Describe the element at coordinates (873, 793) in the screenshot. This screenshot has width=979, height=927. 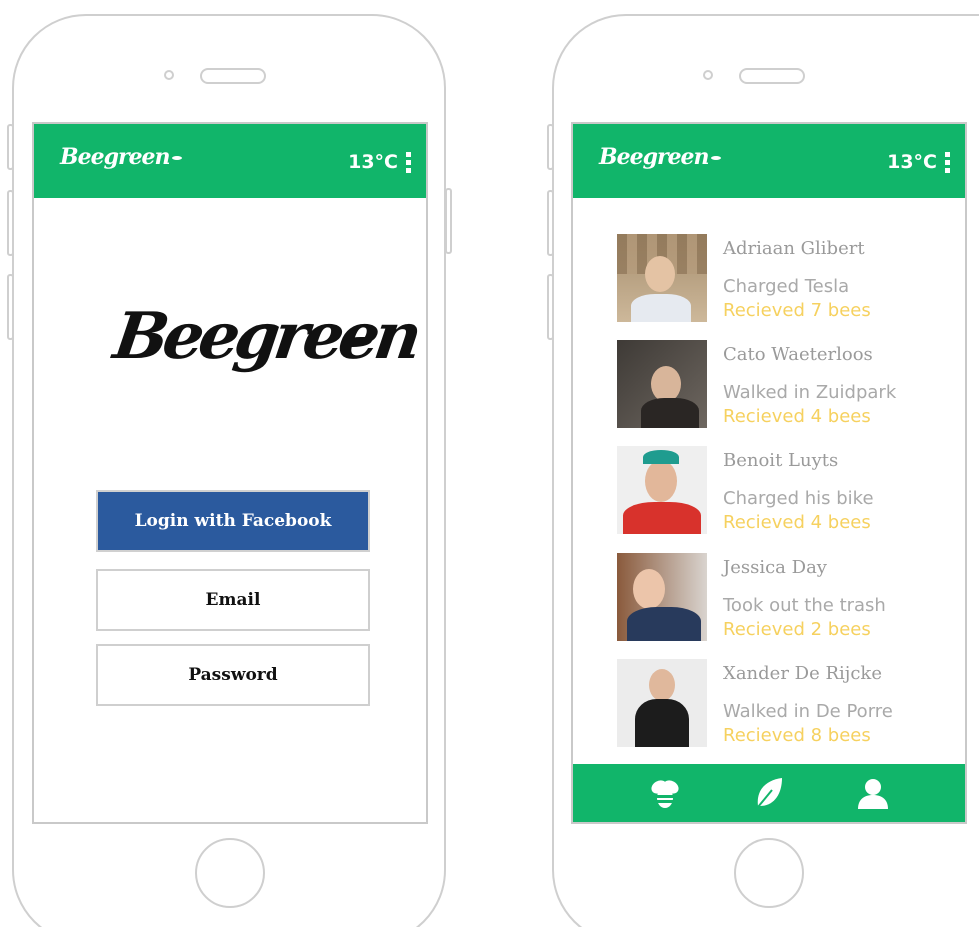
I see `user-icon` at that location.